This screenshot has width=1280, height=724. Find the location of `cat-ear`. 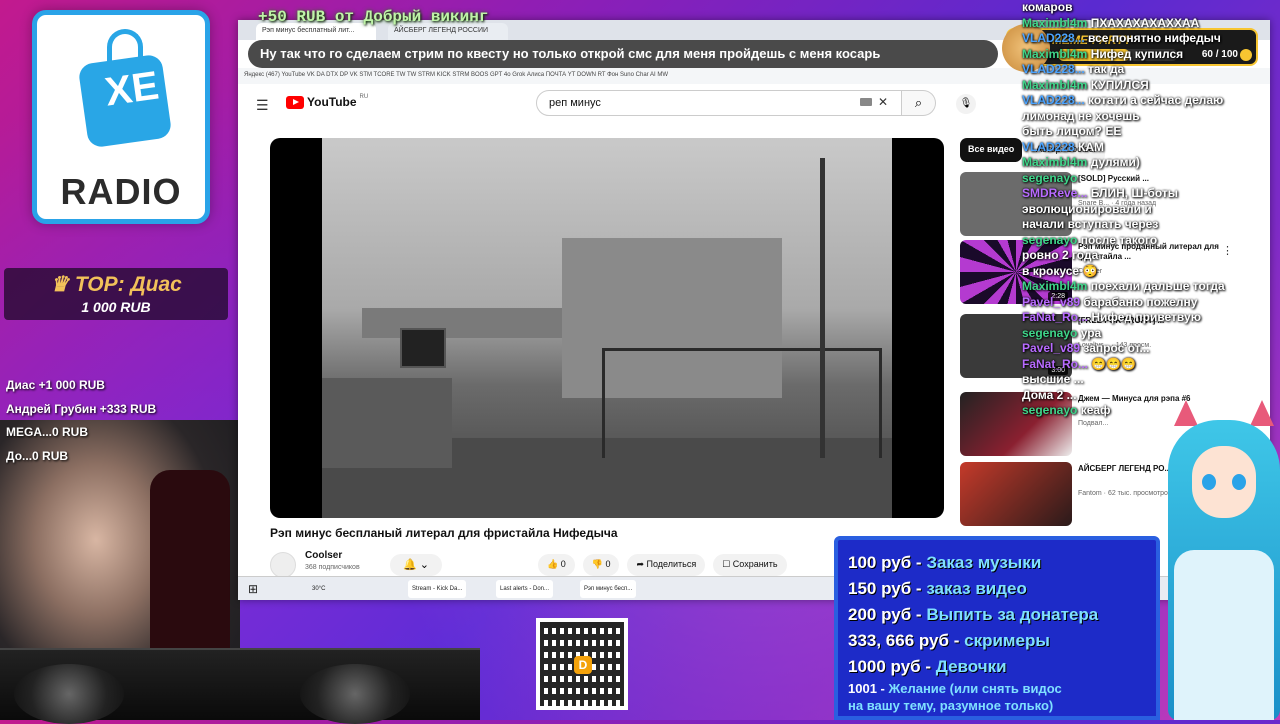

cat-ear is located at coordinates (1186, 413).